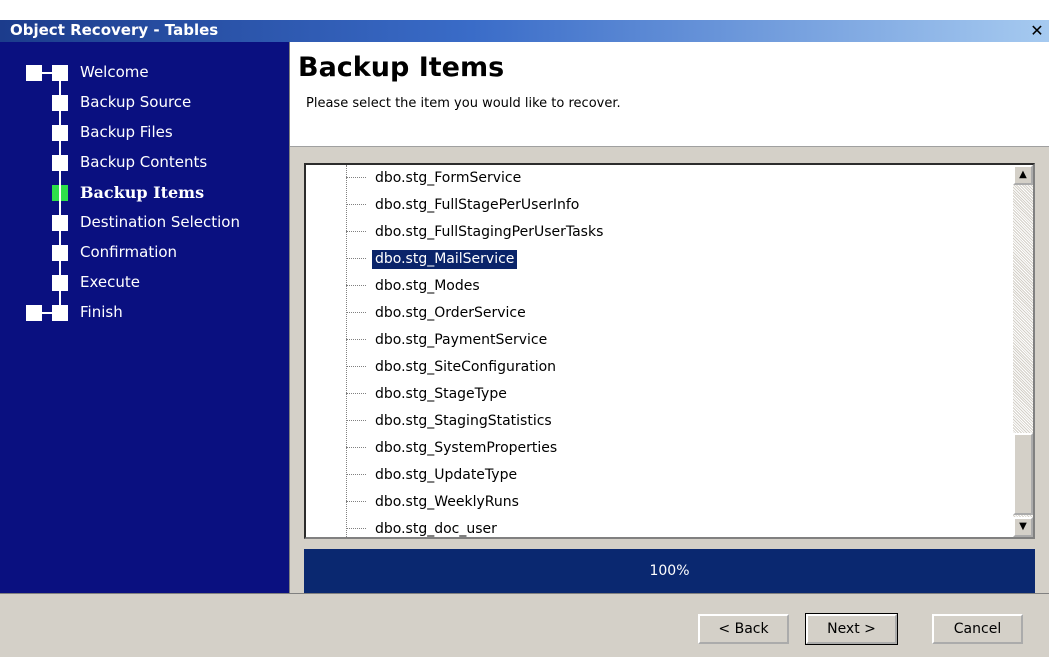  I want to click on wizard-step-backup-files: Backup Files, so click(144, 135).